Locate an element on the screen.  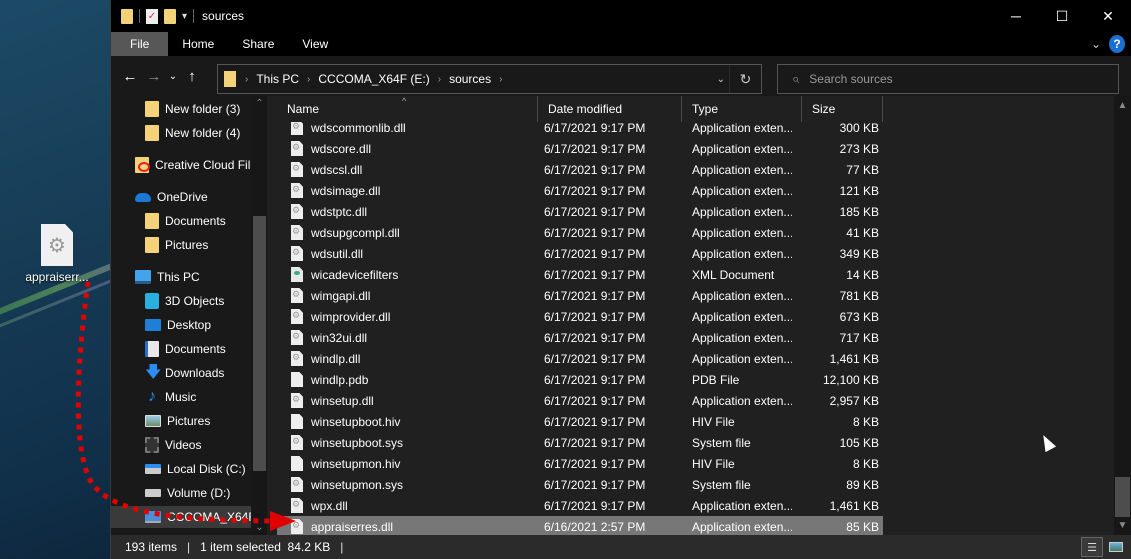
sidebar-item: New folder (3) is located at coordinates (181, 109).